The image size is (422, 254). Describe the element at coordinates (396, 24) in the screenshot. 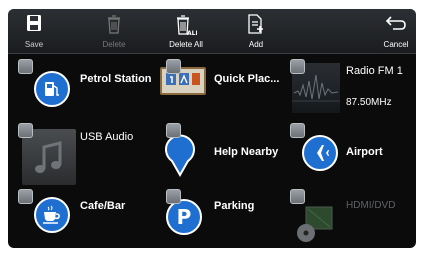

I see `return-arrow-icon` at that location.